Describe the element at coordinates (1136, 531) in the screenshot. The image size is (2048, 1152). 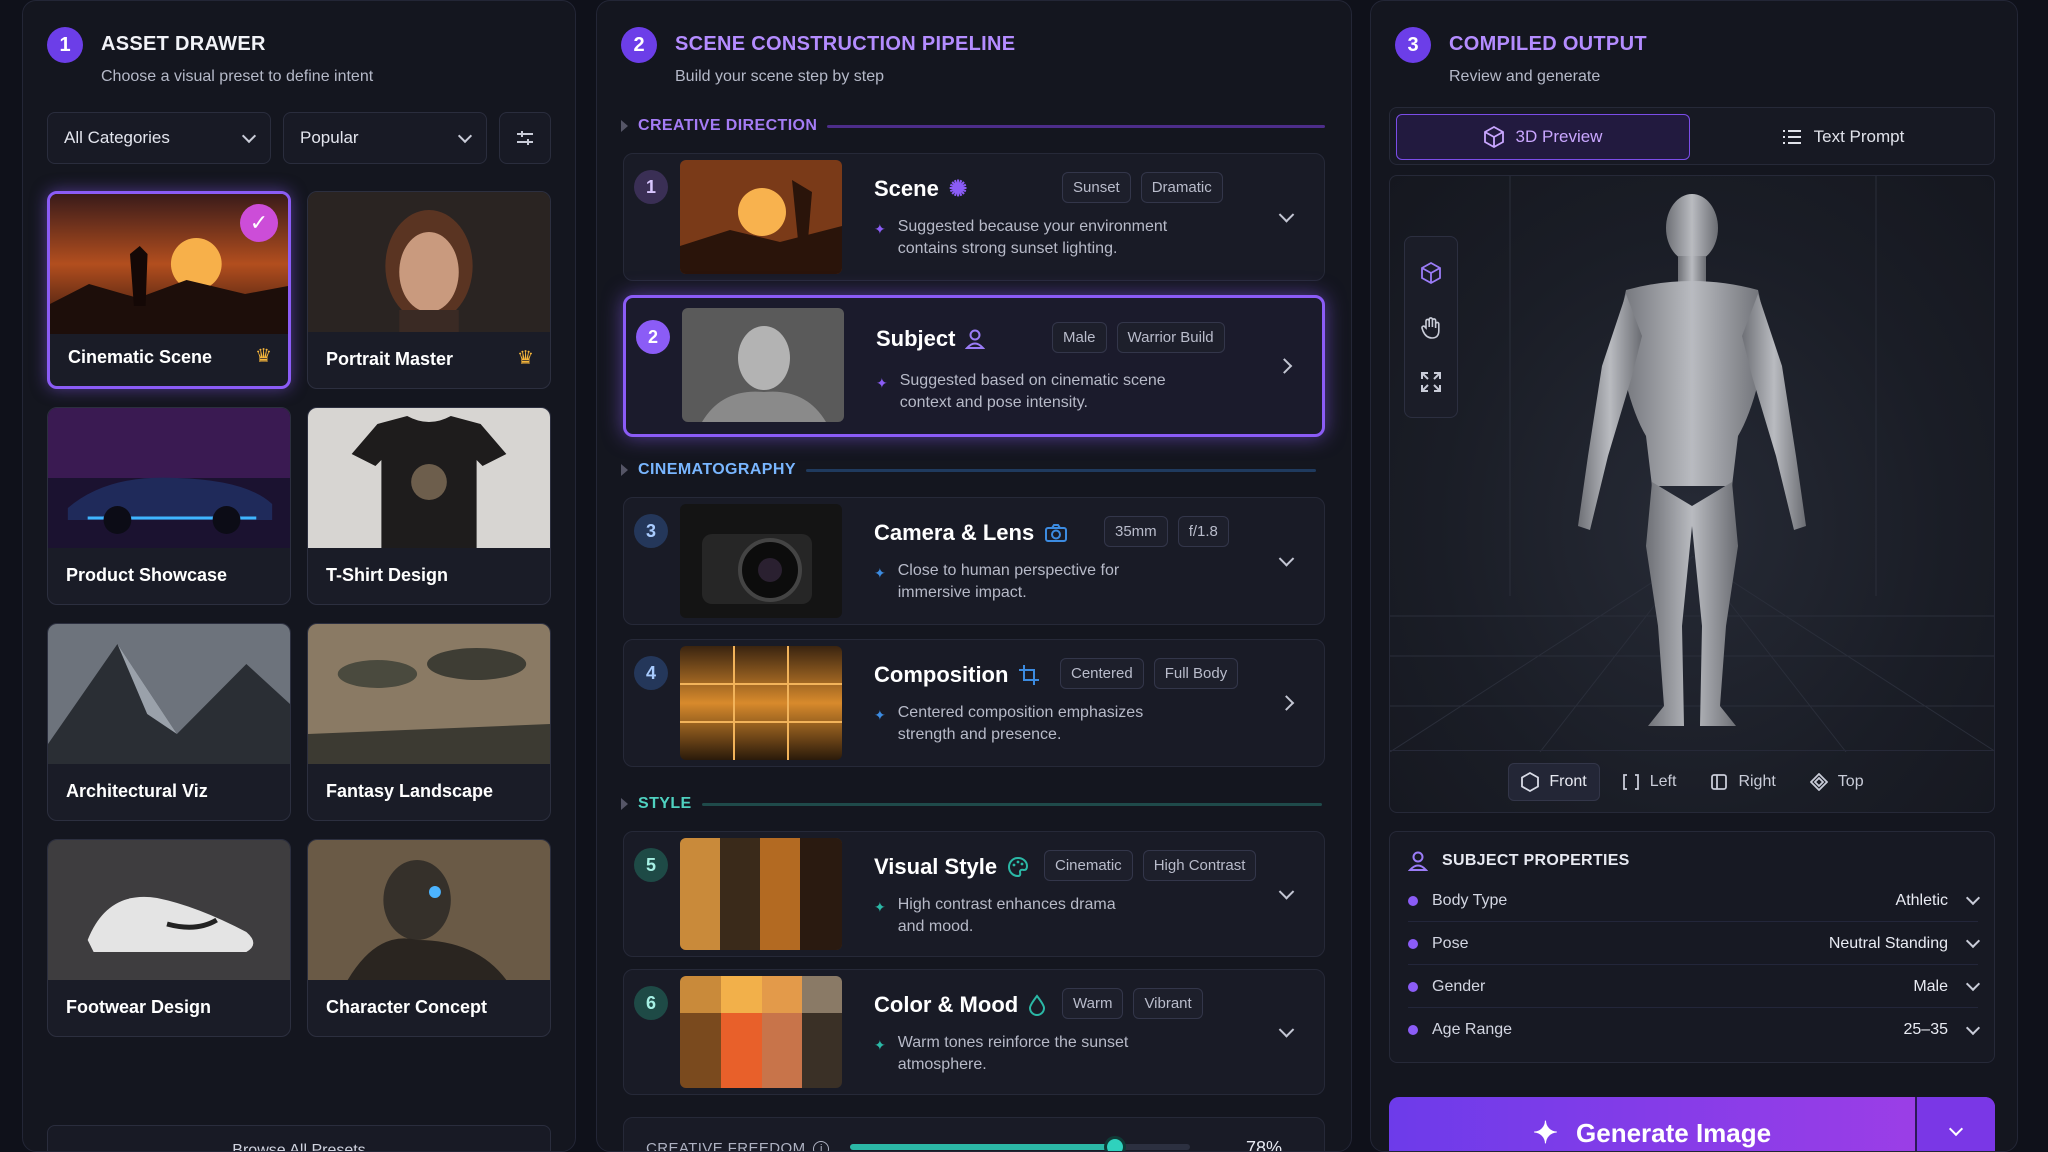
I see `tag: 35mm` at that location.